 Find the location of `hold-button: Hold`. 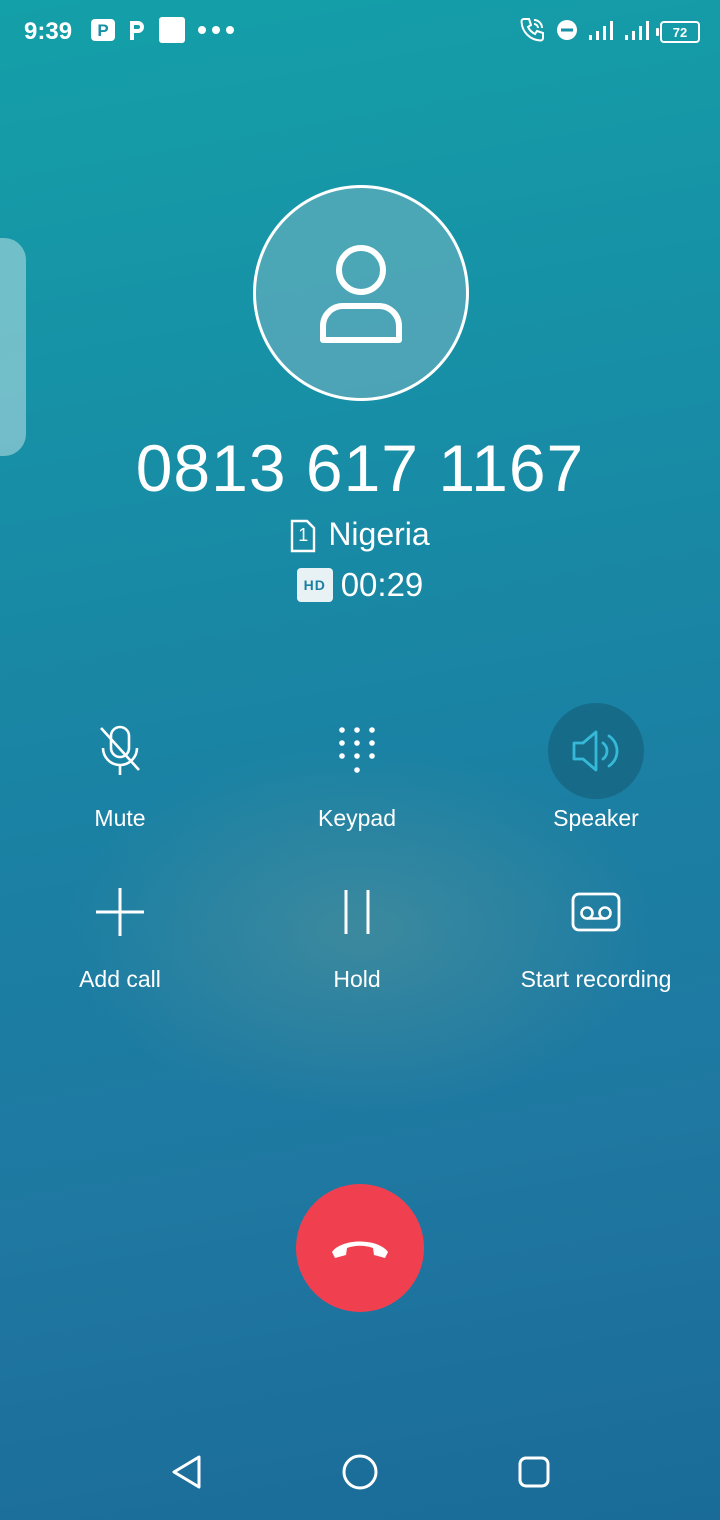

hold-button: Hold is located at coordinates (357, 928).